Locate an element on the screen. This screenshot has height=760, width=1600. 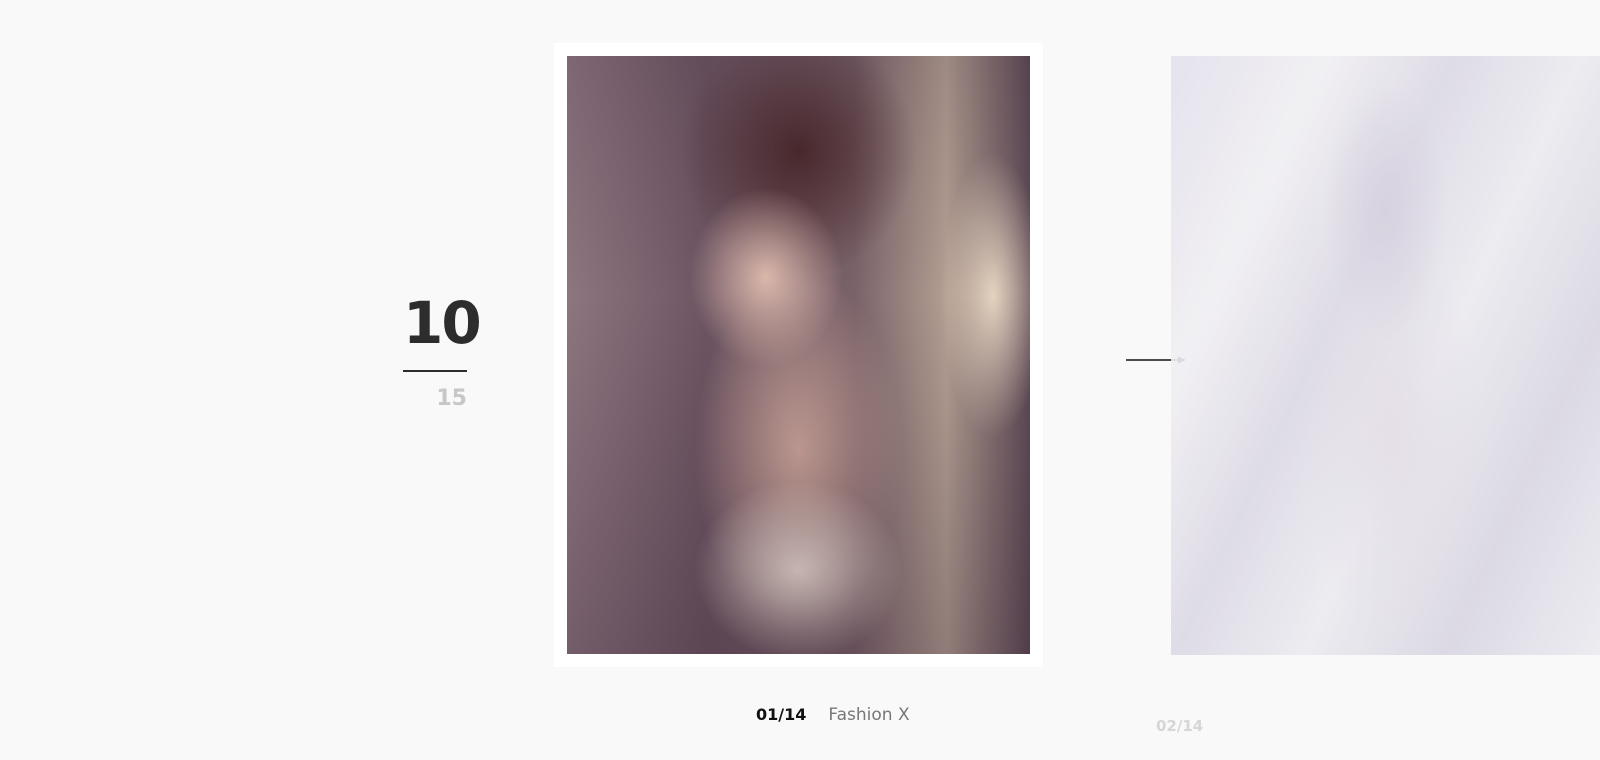
slide-caption: 01/14 Fashion X is located at coordinates (833, 716).